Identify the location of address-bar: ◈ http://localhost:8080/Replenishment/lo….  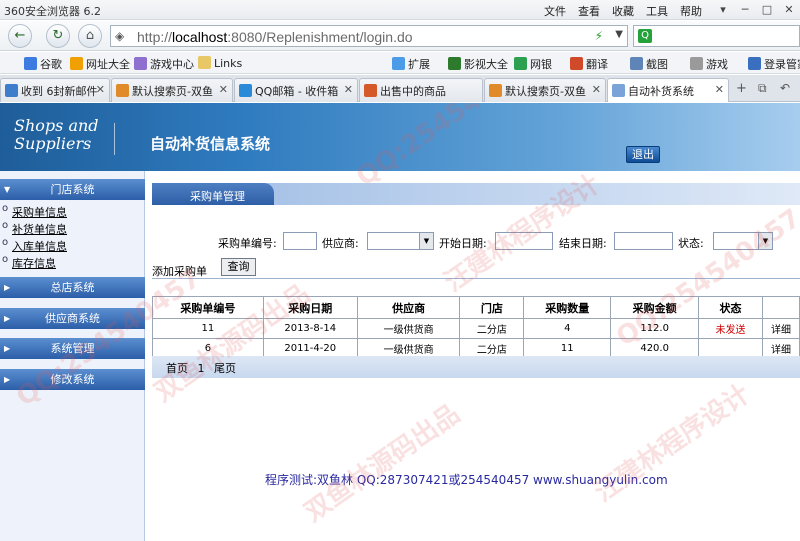
(369, 36).